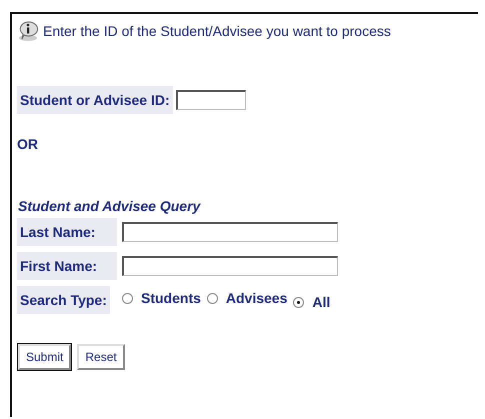 The image size is (485, 419). Describe the element at coordinates (27, 144) in the screenshot. I see `or-text: OR` at that location.